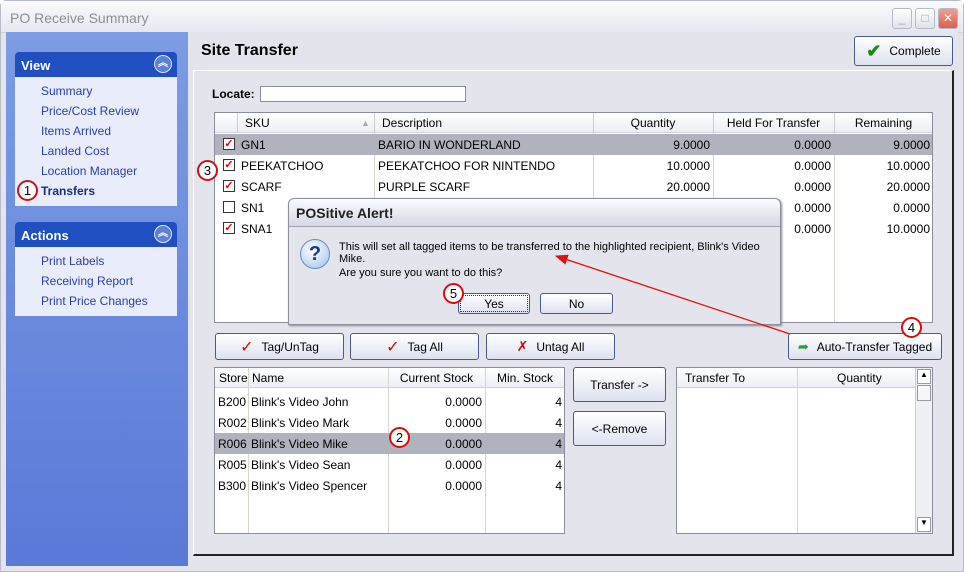  Describe the element at coordinates (207, 170) in the screenshot. I see `annotation-3: 3` at that location.